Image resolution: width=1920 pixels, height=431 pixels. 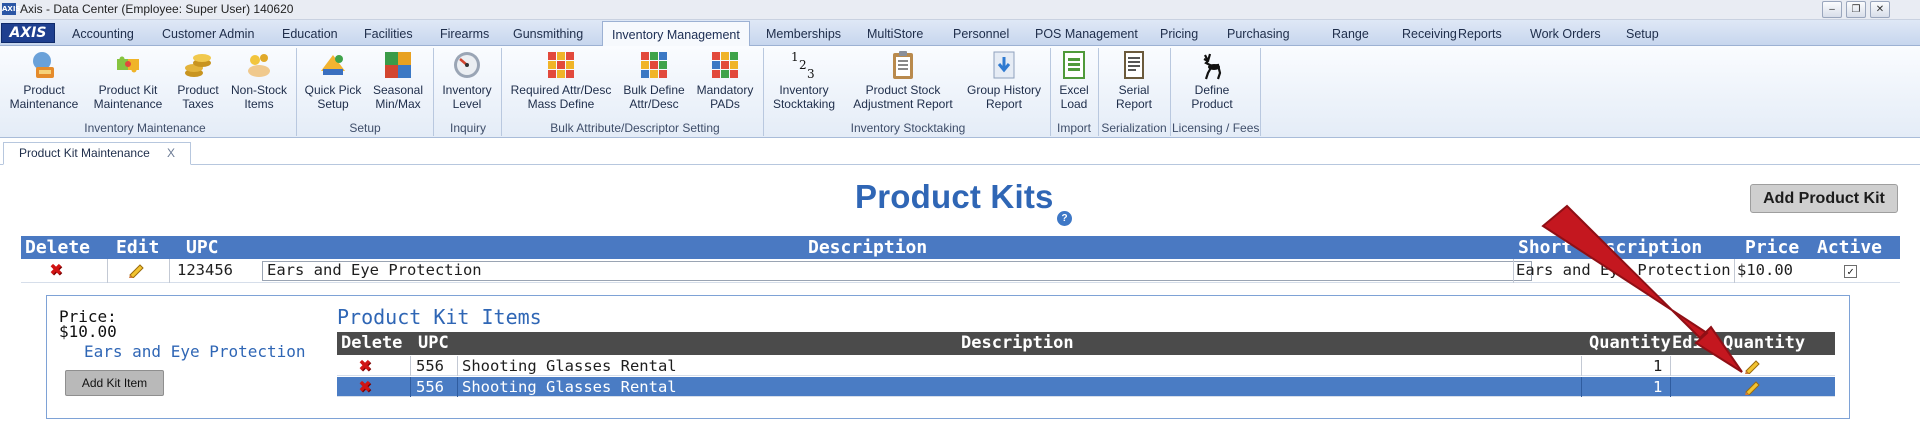 I want to click on group-label-licensing-fees: Licensing / Fees, so click(x=1216, y=128).